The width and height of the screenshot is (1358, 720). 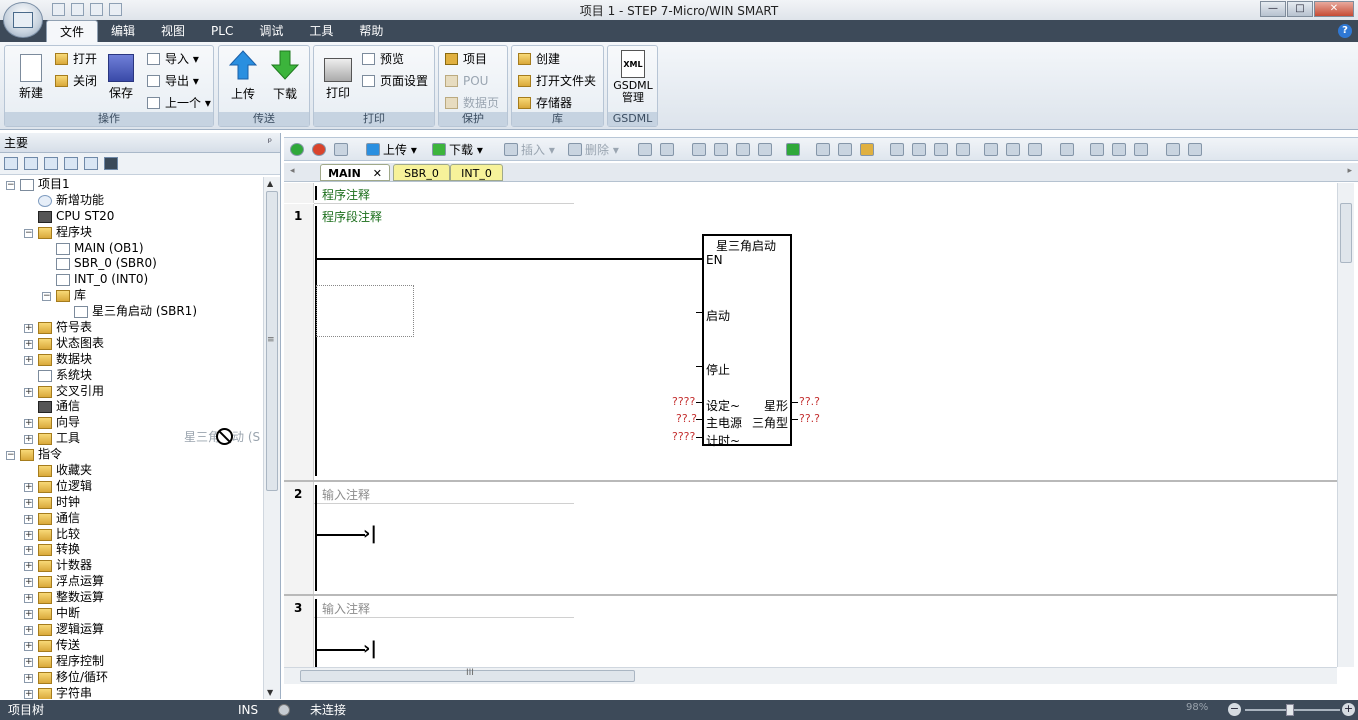 I want to click on menu-item-6: 帮助, so click(x=371, y=31).